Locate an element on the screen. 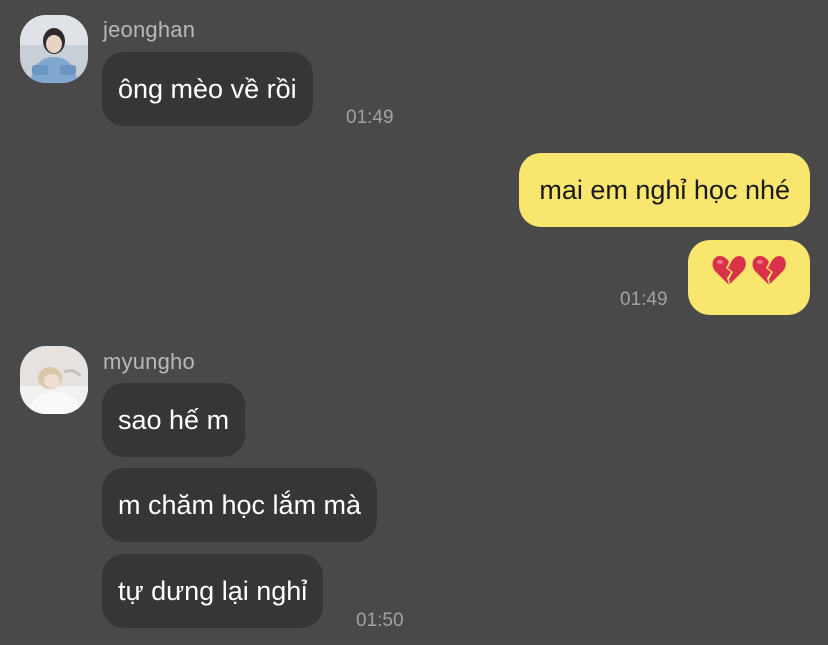 The width and height of the screenshot is (828, 645). sender-name: myungho is located at coordinates (149, 361).